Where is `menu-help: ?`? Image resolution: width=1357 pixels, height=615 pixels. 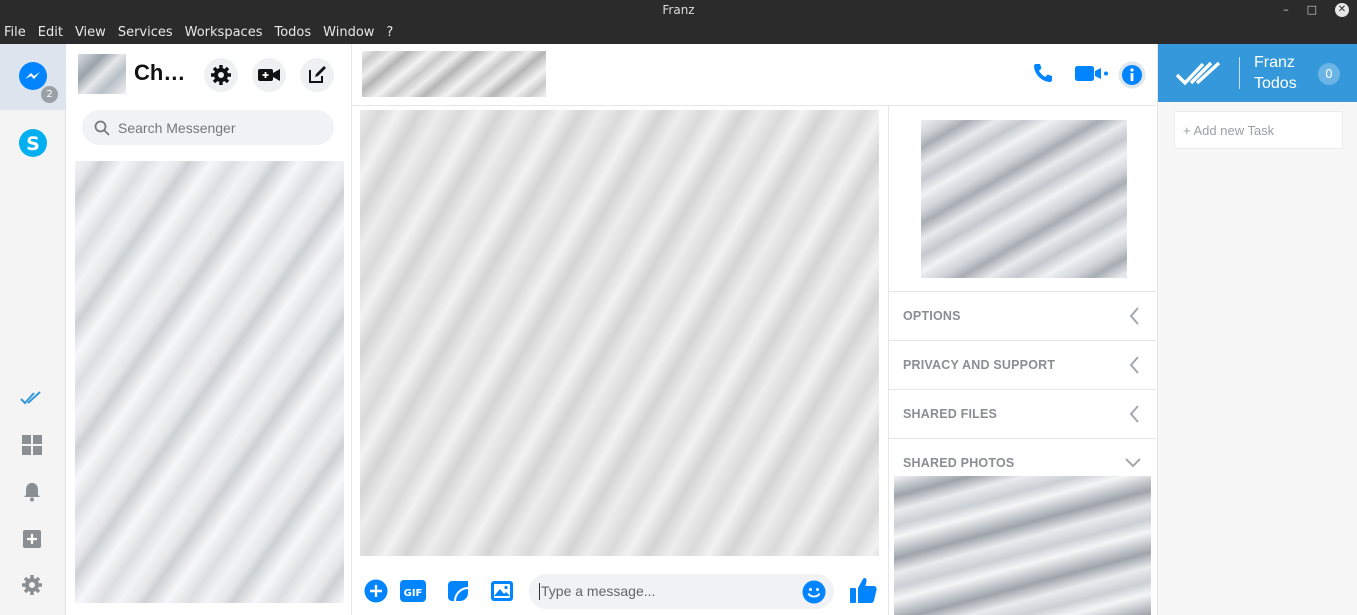
menu-help: ? is located at coordinates (389, 32).